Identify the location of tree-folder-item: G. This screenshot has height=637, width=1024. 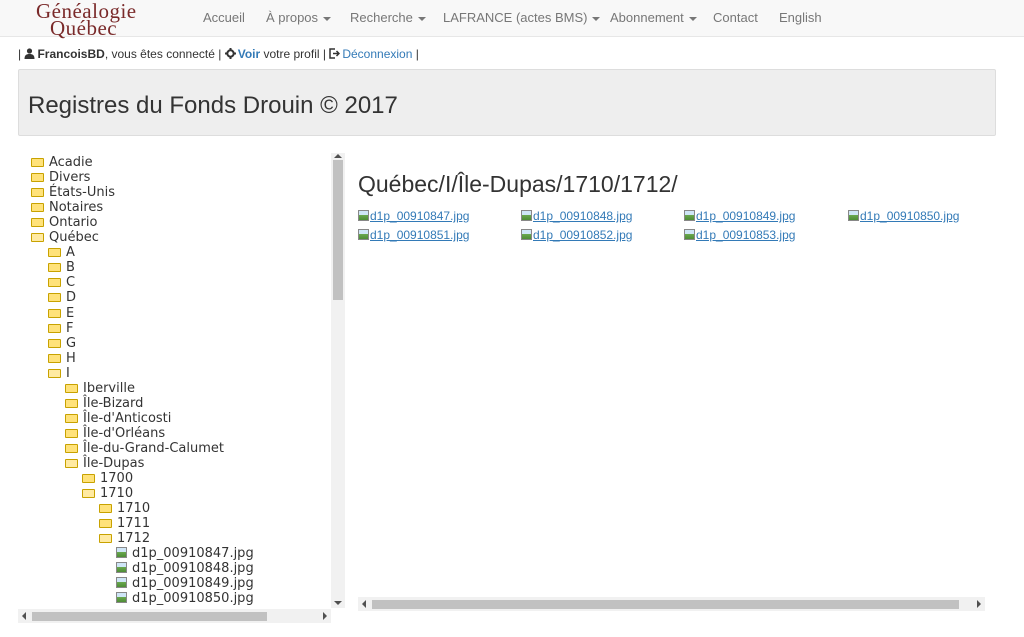
(62, 343).